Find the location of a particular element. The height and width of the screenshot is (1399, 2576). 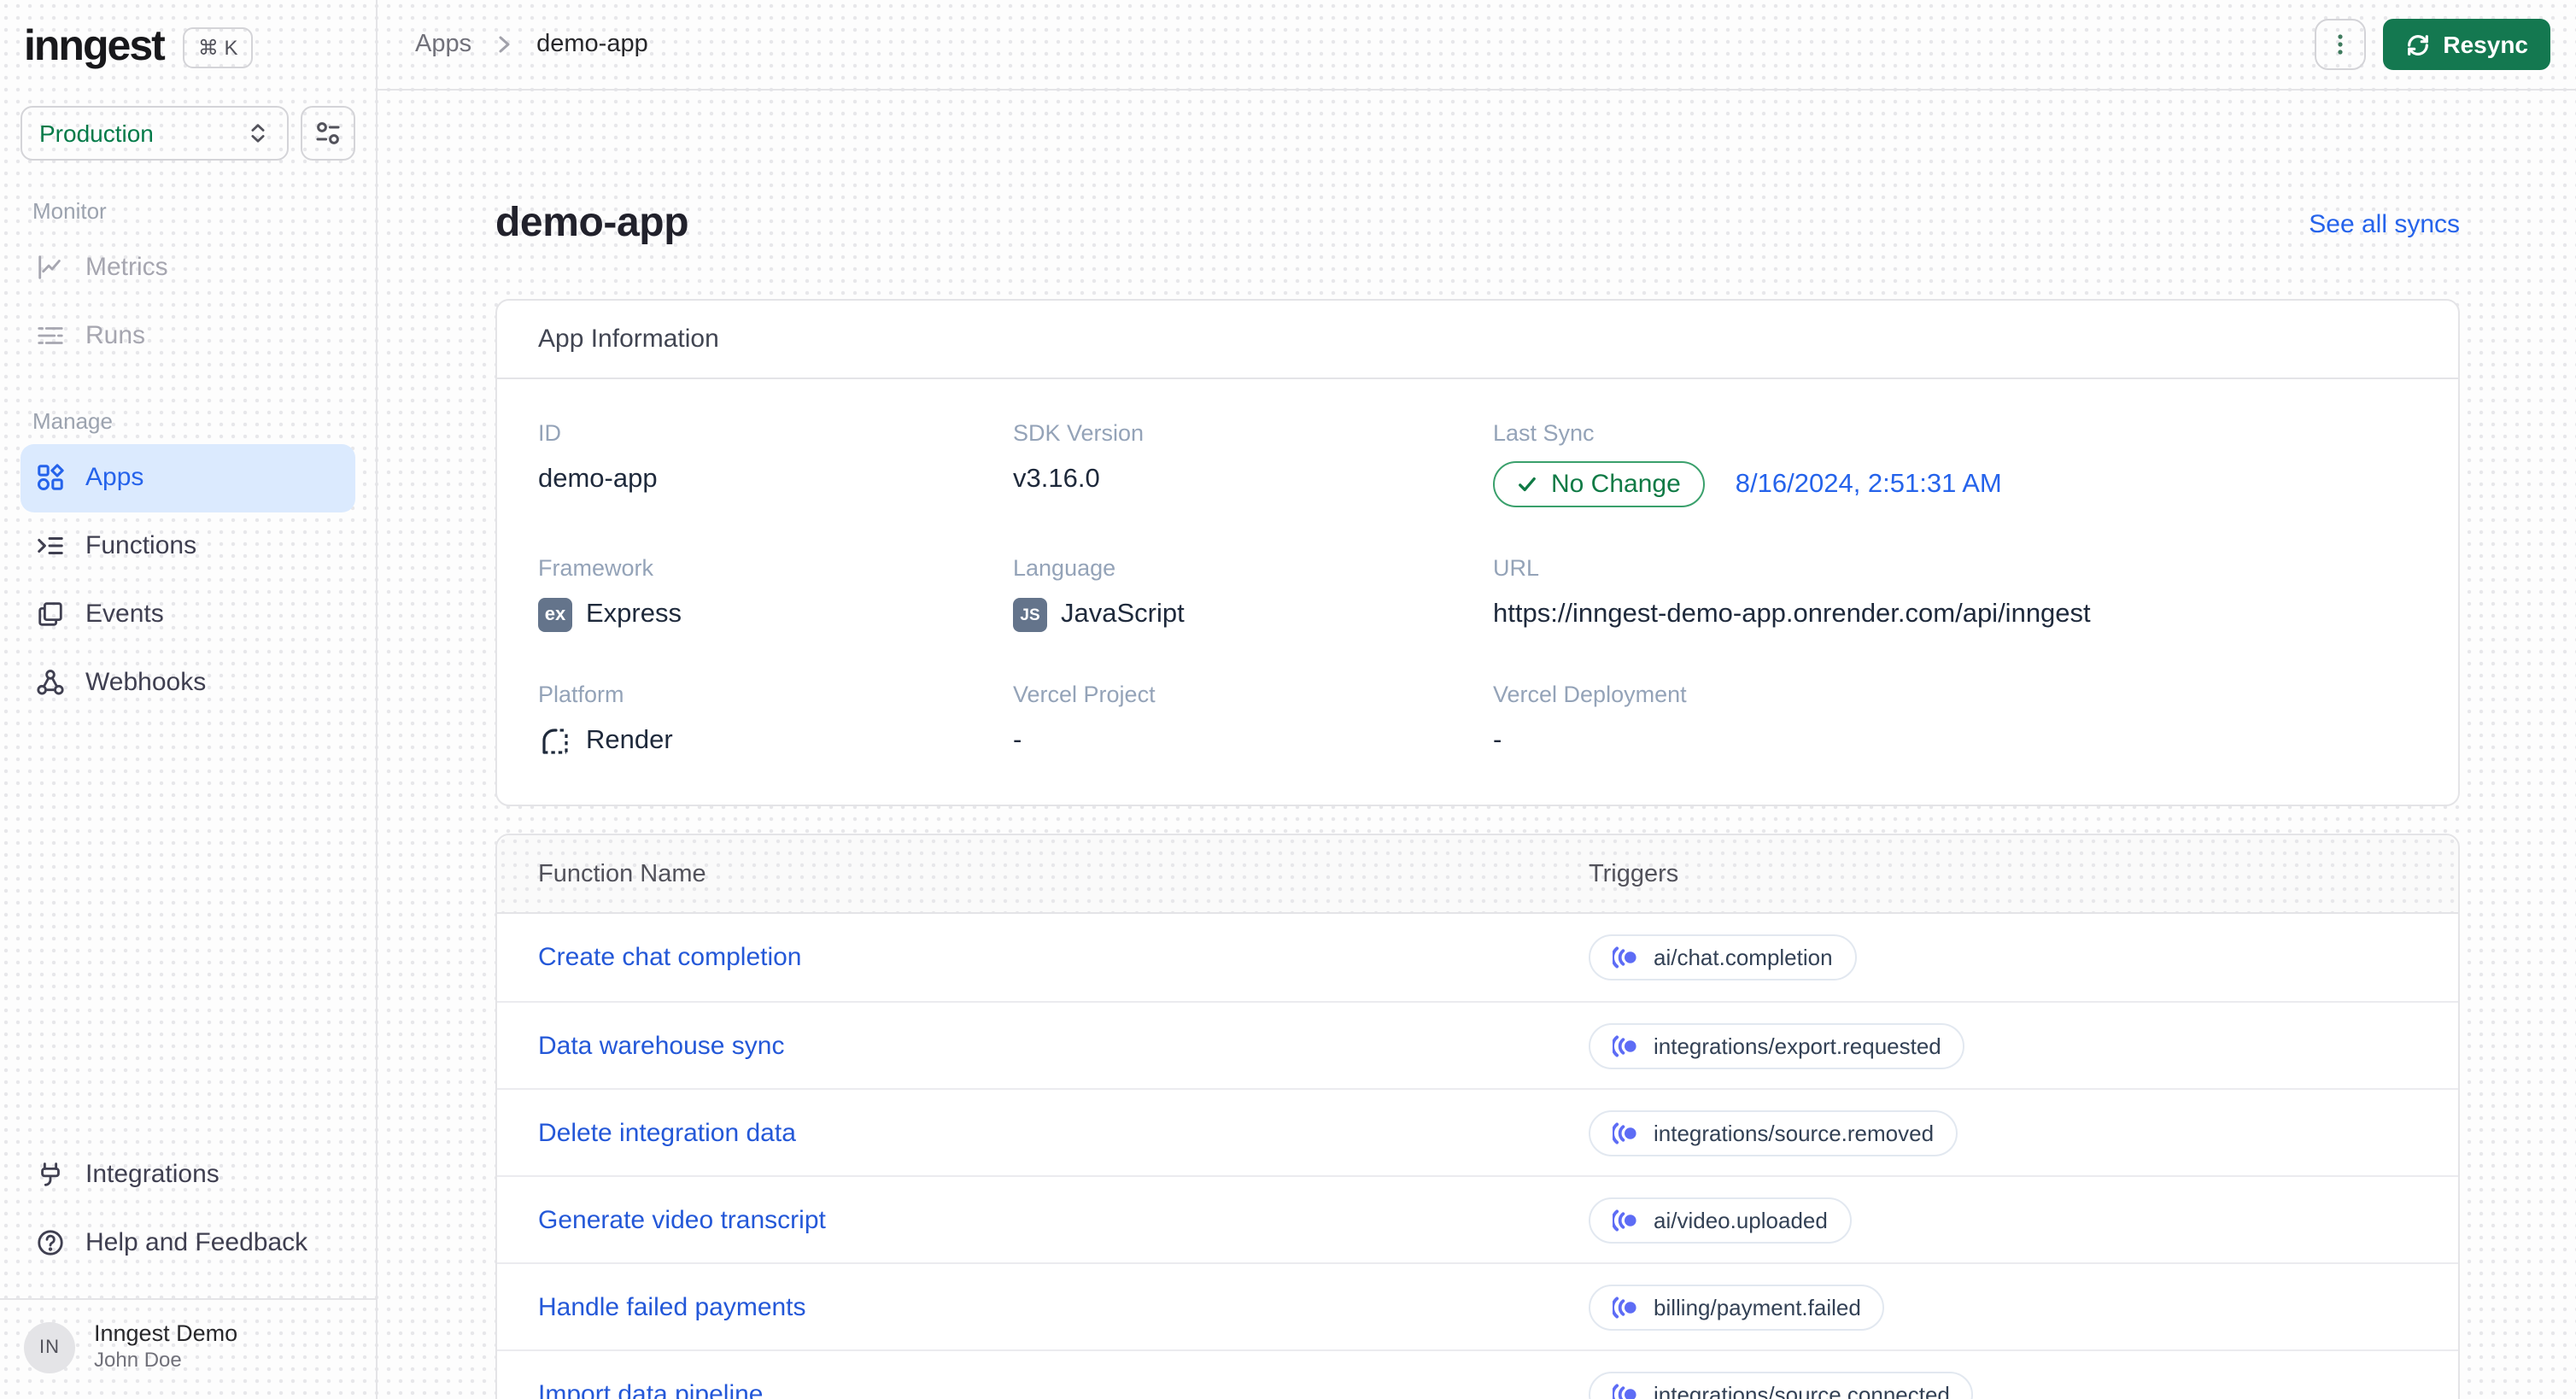

field-label: Language is located at coordinates (1064, 568).